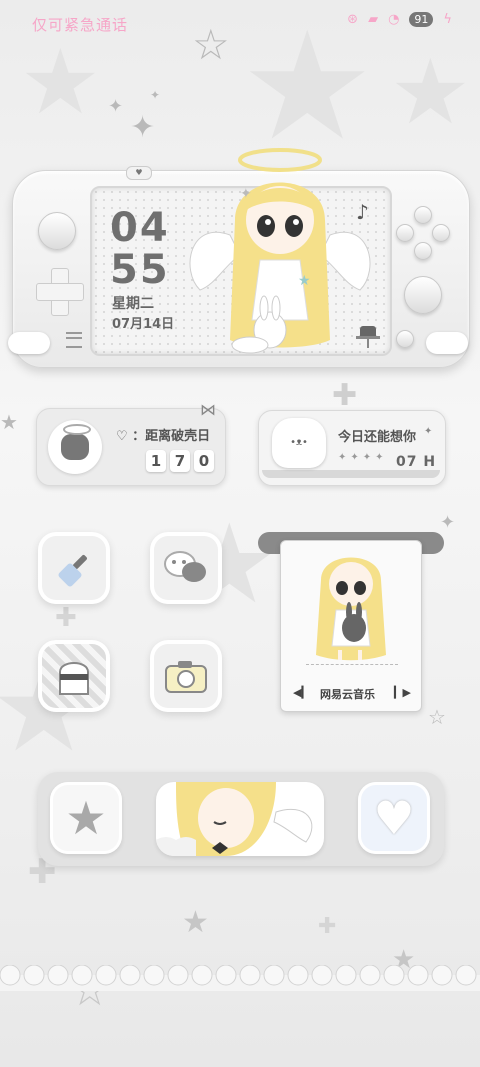 The height and width of the screenshot is (1067, 480). Describe the element at coordinates (377, 437) in the screenshot. I see `miss-you-text: 今日还能想你` at that location.